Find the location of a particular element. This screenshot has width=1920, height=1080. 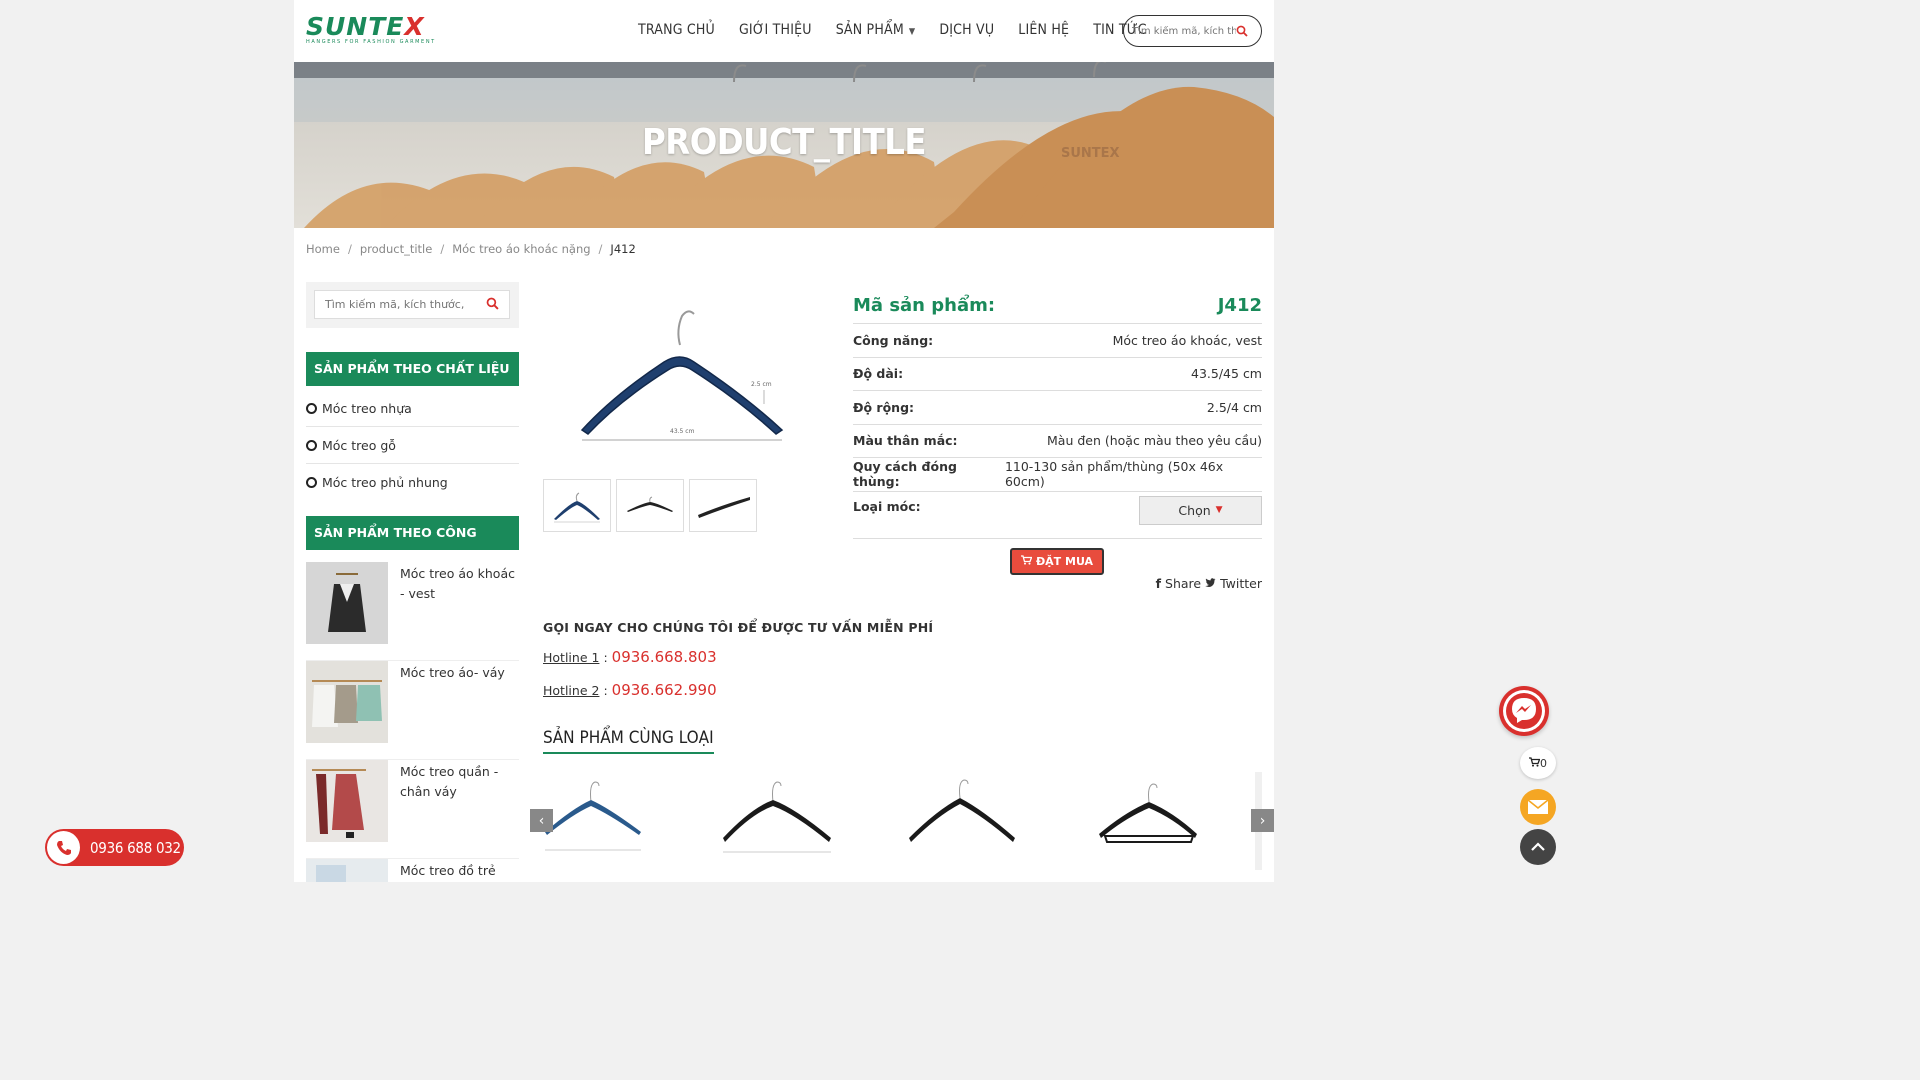

material-item-velvet: Móc treo phủ nhung is located at coordinates (412, 482).